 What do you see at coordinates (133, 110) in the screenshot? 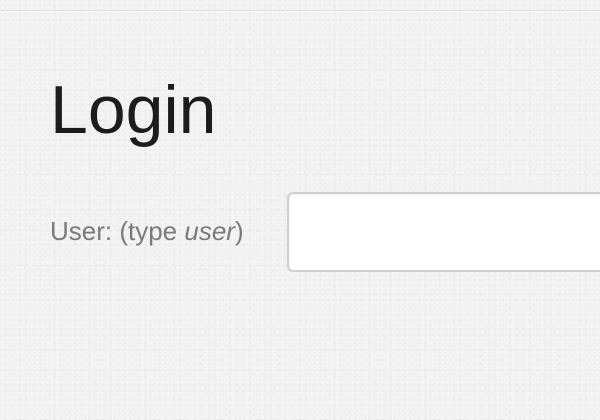
I see `page-title: Login` at bounding box center [133, 110].